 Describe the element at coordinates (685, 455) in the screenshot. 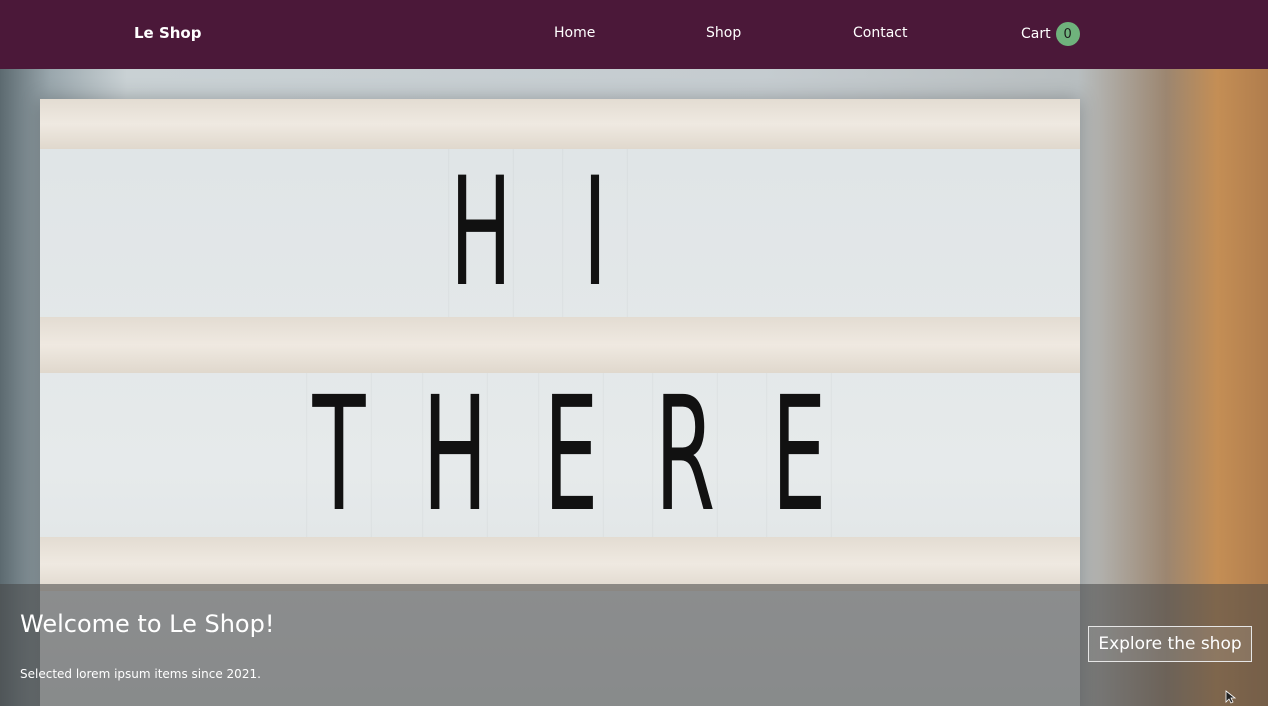

I see `sign-letter: R` at that location.